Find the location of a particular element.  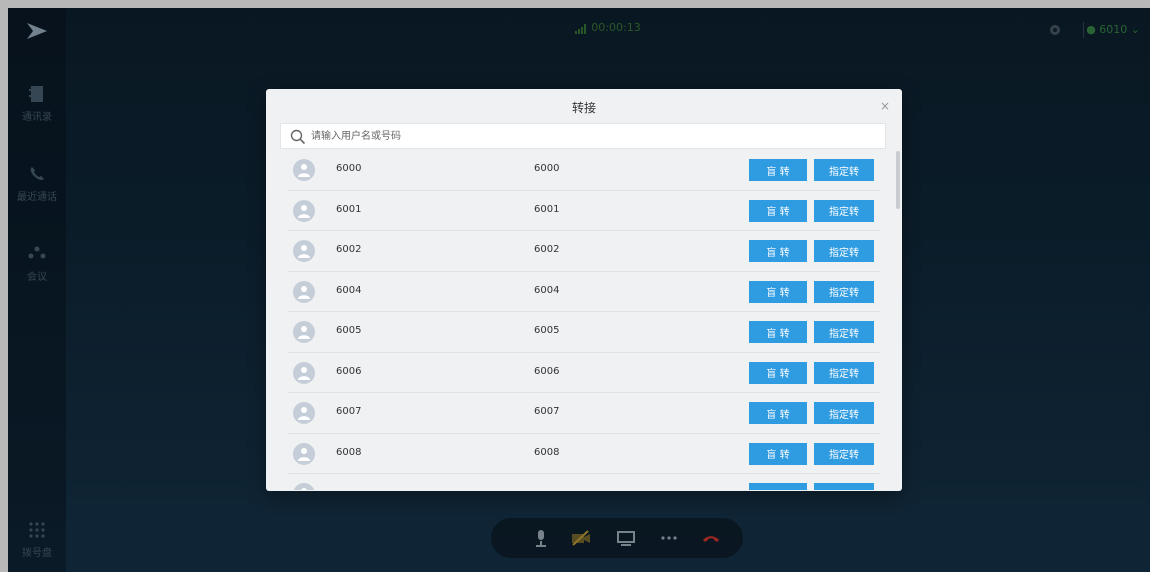

contact-name: 6008 is located at coordinates (349, 452).